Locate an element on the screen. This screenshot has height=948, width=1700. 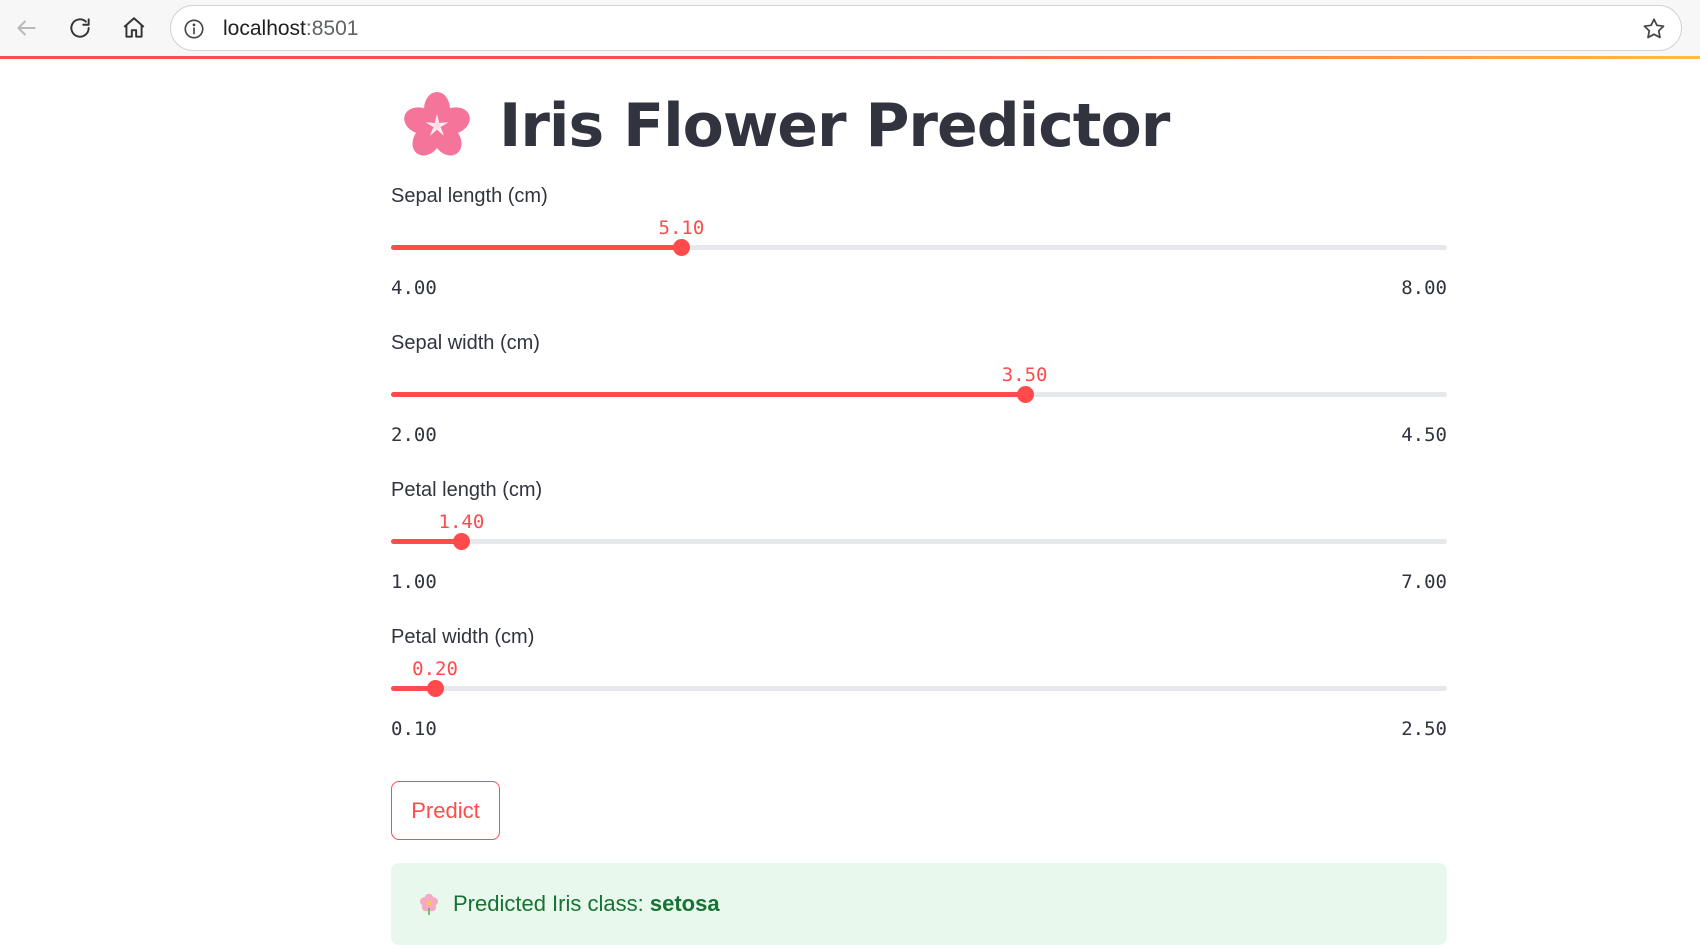
cherry-blossom-icon is located at coordinates (437, 124).